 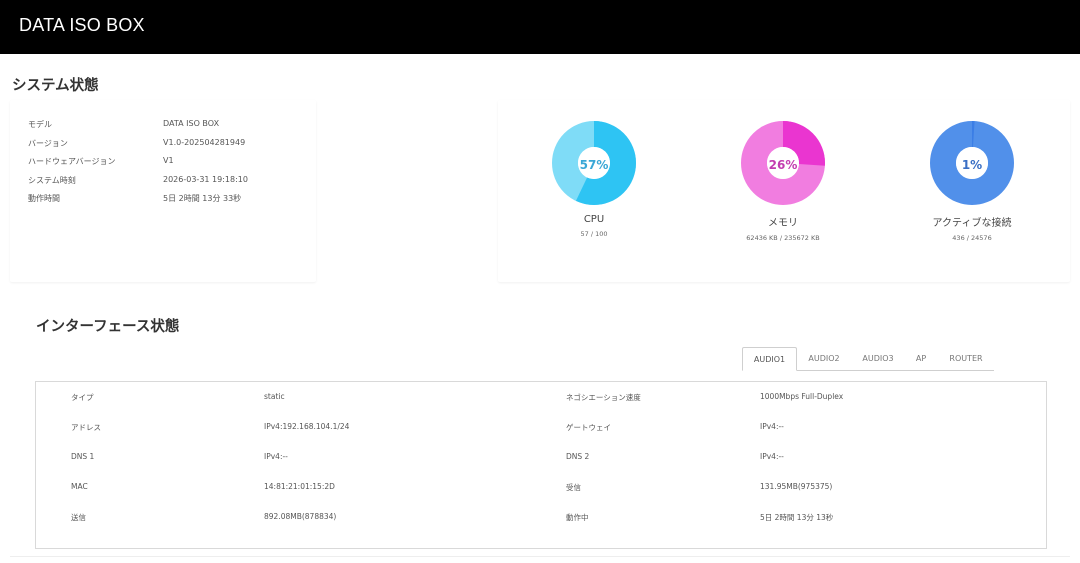 What do you see at coordinates (191, 123) in the screenshot?
I see `info-value: DATA ISO BOX` at bounding box center [191, 123].